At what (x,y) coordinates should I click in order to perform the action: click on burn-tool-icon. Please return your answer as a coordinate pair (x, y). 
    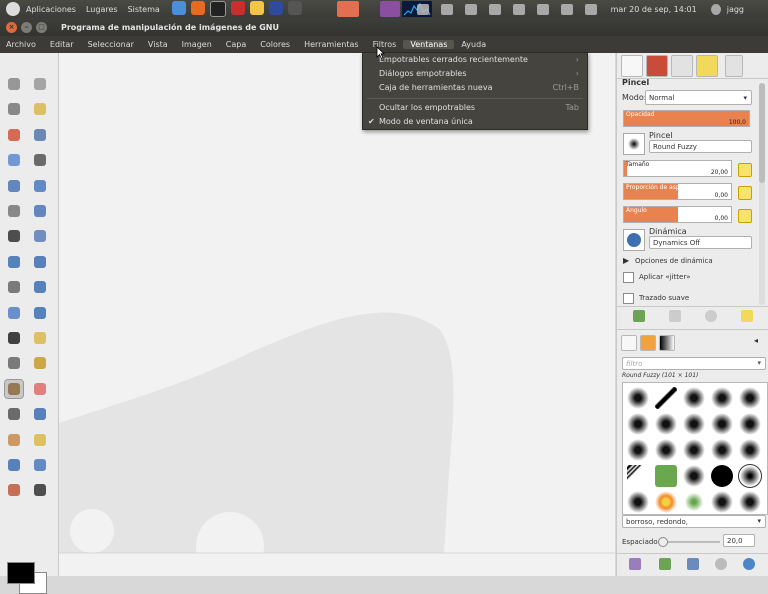
    Looking at the image, I should click on (40, 490).